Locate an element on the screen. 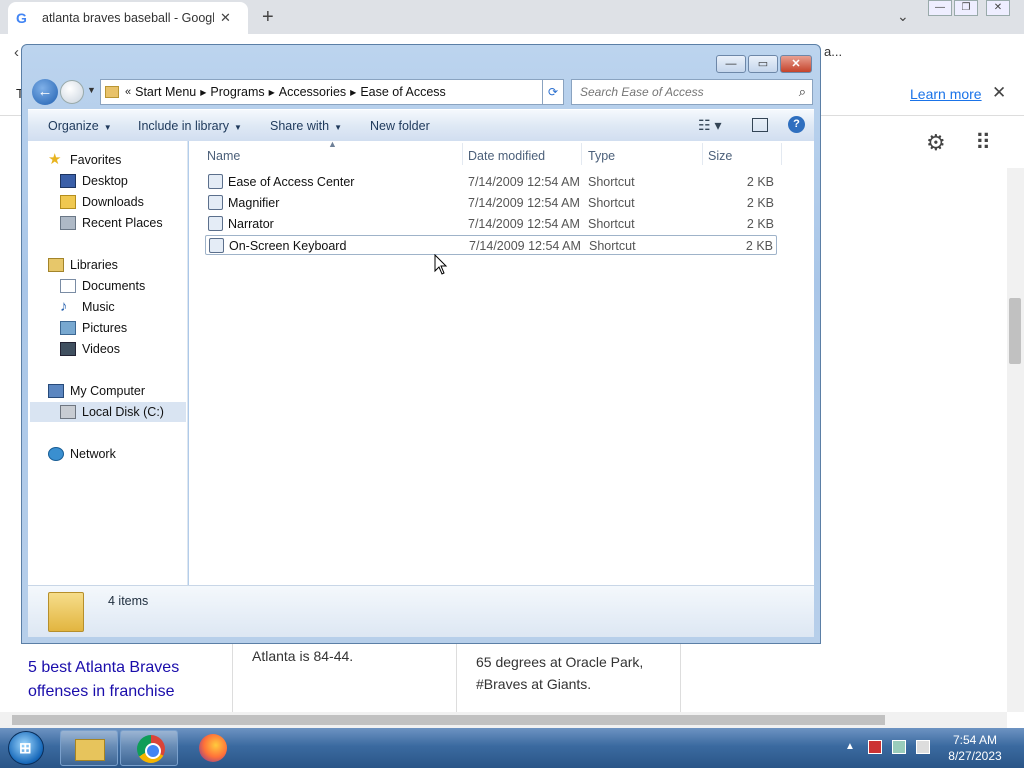 The width and height of the screenshot is (1024, 768). history-dropdown-icon: ▼ is located at coordinates (91, 90).